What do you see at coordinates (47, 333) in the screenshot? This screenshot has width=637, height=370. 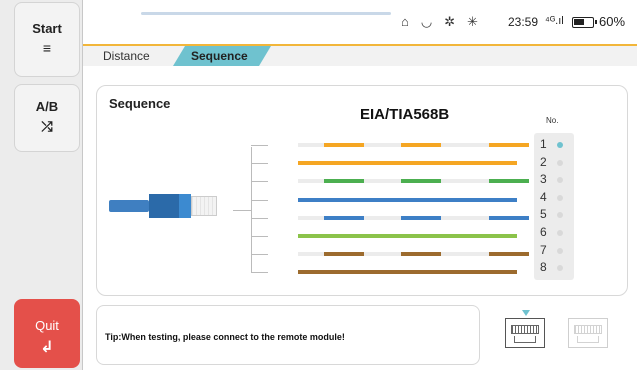 I see `quit-button: Quit ↲` at bounding box center [47, 333].